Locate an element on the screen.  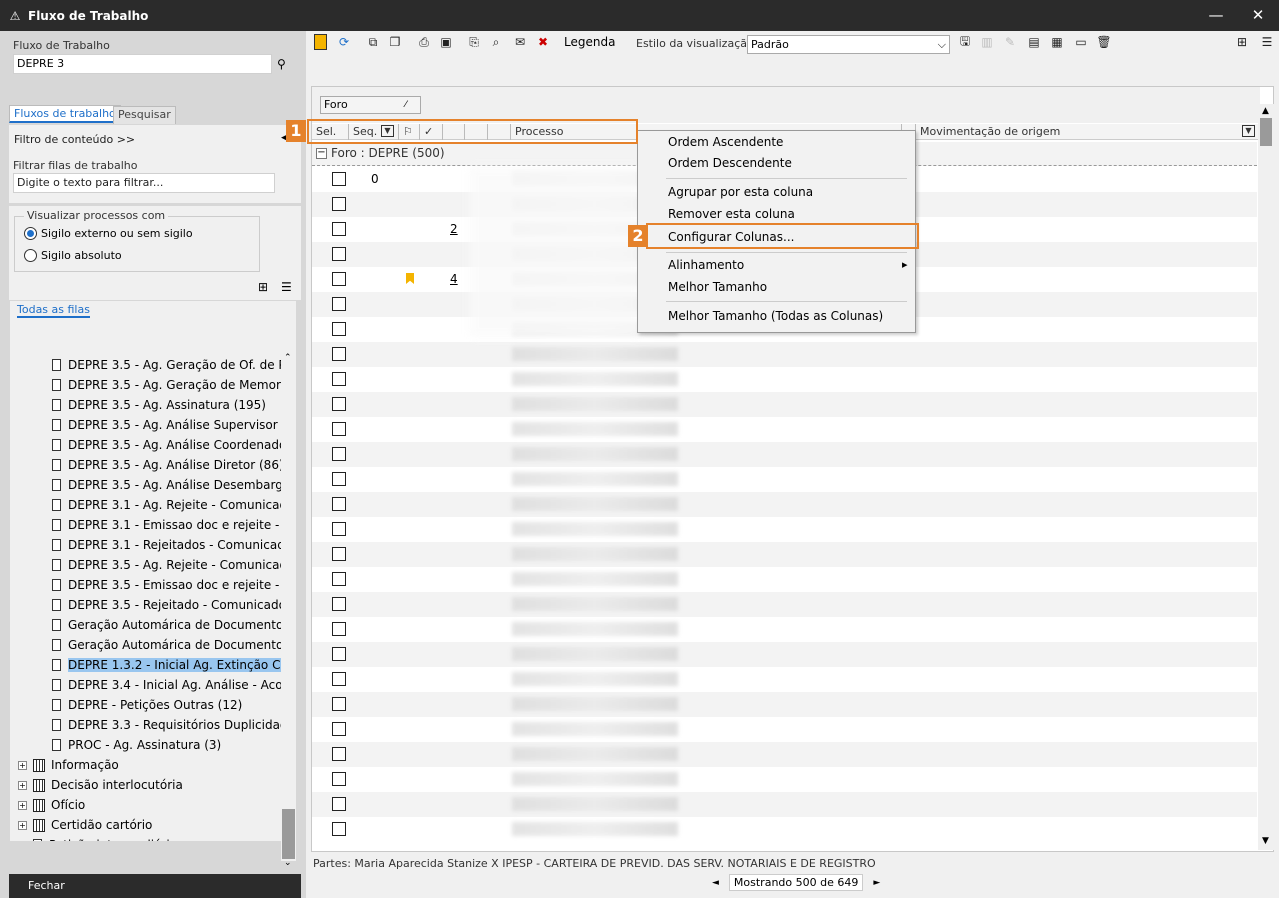
row-seq: 4 is located at coordinates (454, 279).